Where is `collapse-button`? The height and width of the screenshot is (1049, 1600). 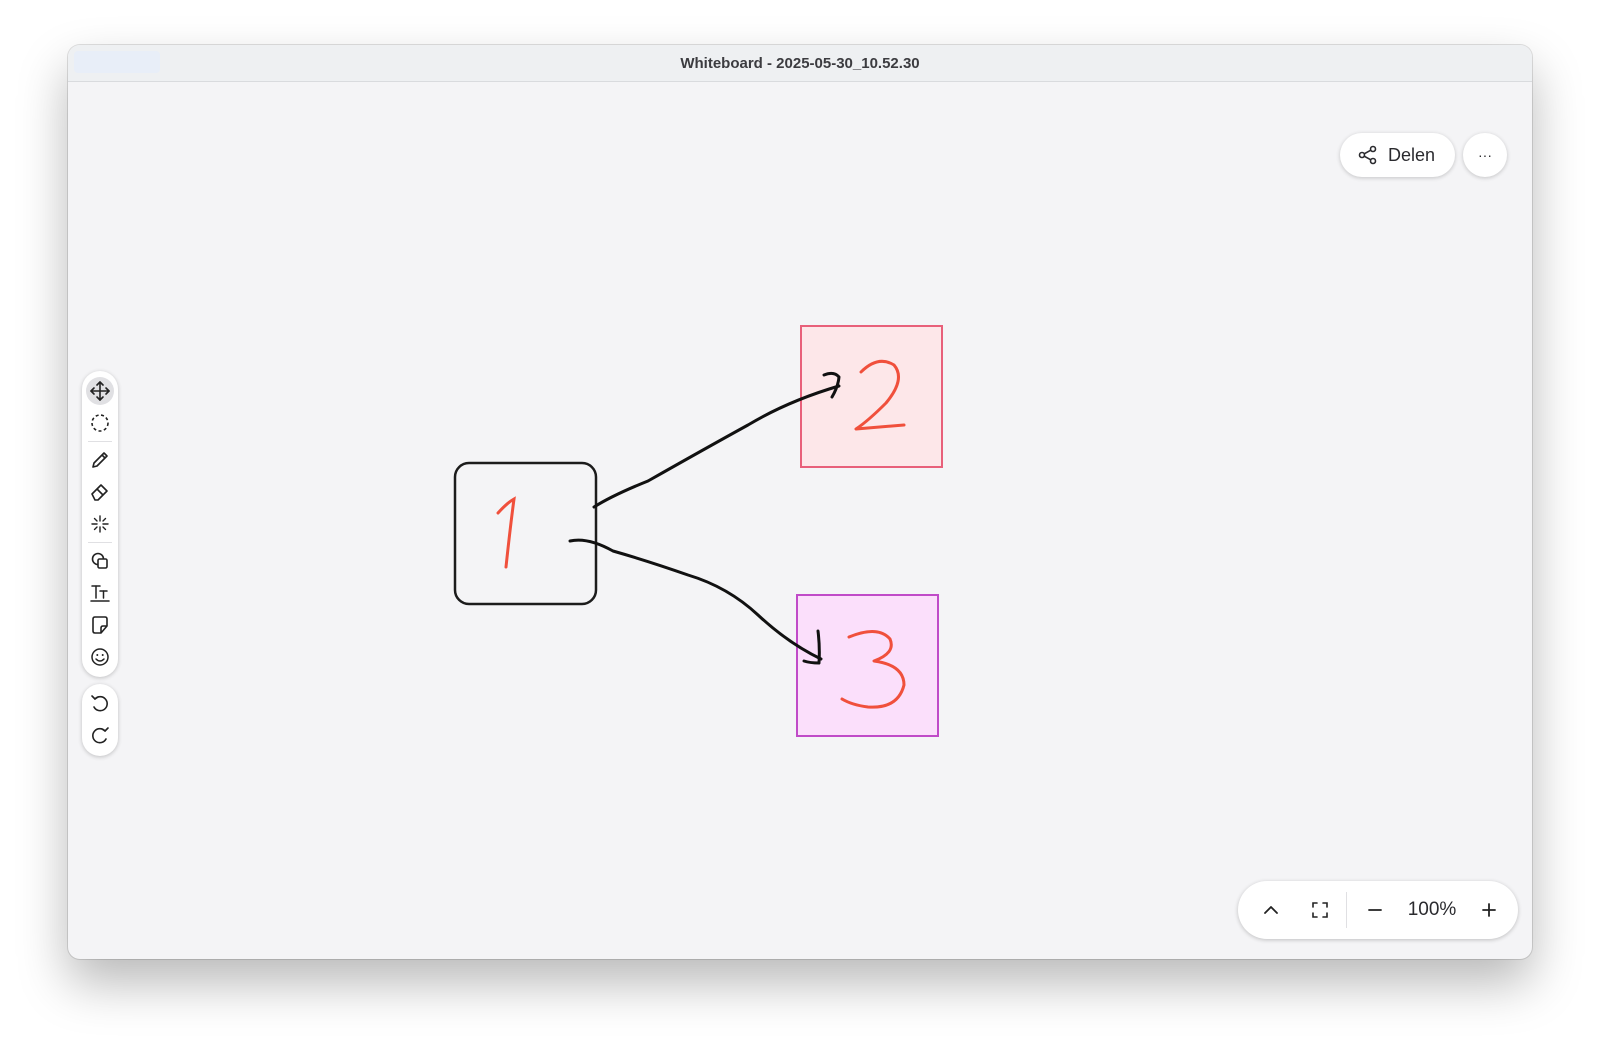
collapse-button is located at coordinates (1271, 910).